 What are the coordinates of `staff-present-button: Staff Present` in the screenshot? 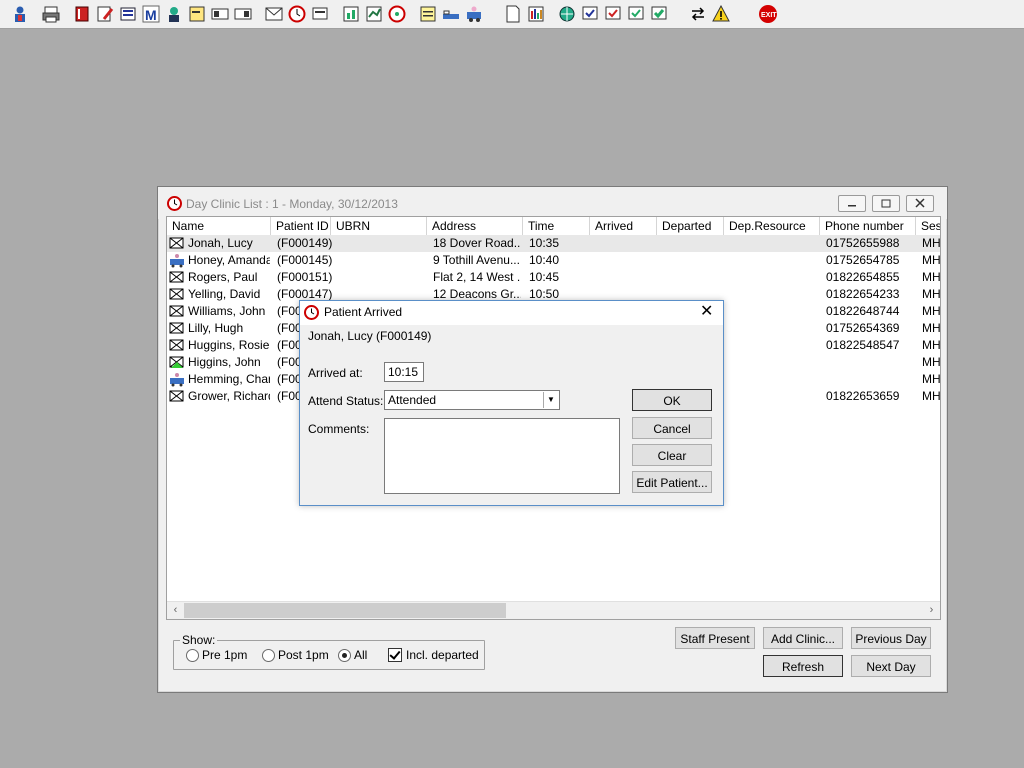 It's located at (715, 638).